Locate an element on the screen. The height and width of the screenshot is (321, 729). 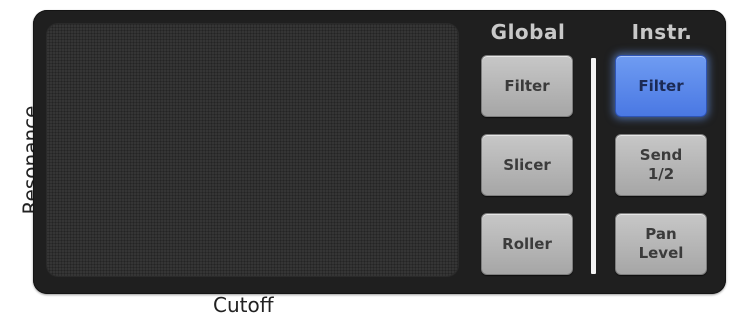
global-roller-button: Roller is located at coordinates (527, 244).